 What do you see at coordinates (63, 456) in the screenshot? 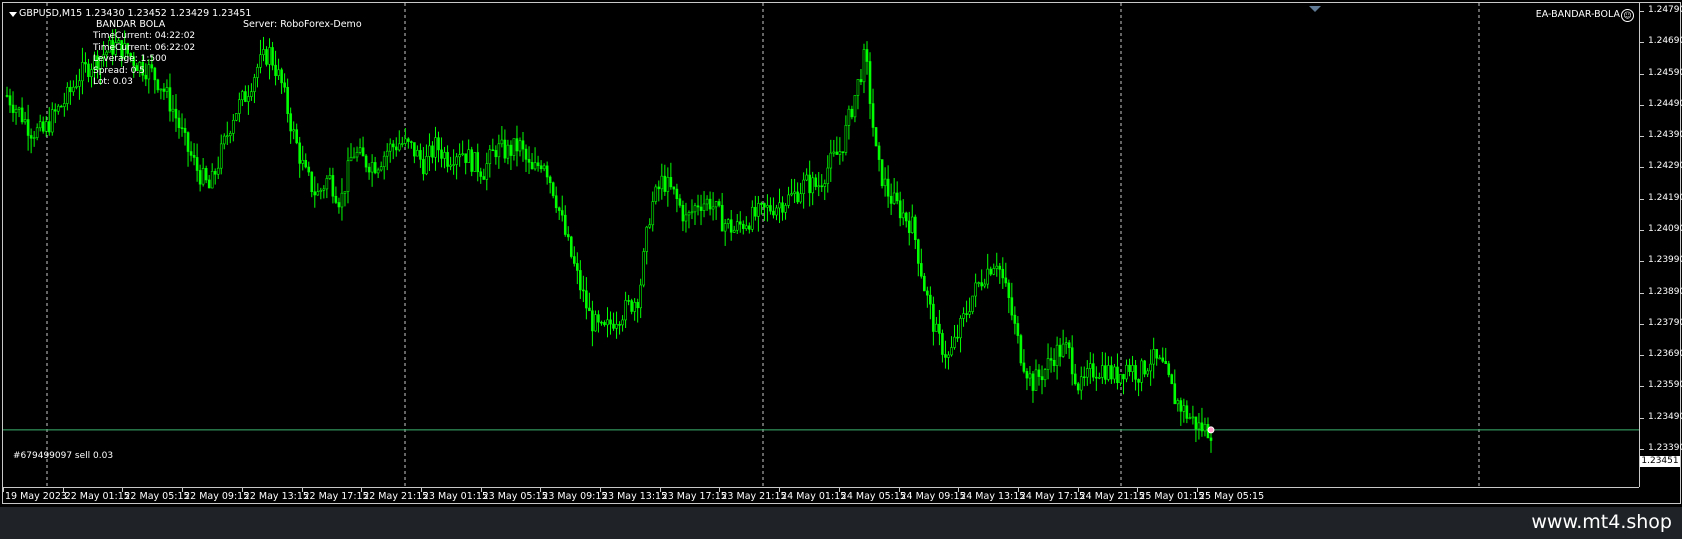
I see `order-line-label: #679499097 sell 0.03` at bounding box center [63, 456].